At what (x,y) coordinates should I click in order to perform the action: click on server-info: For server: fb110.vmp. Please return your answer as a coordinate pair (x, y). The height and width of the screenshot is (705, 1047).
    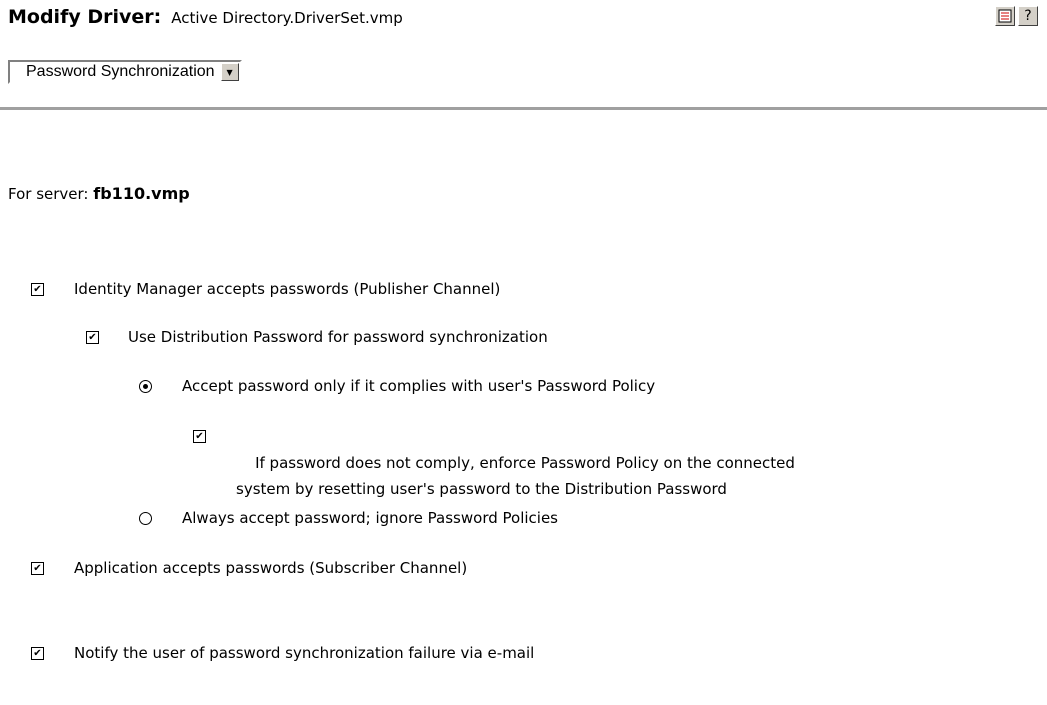
    Looking at the image, I should click on (99, 193).